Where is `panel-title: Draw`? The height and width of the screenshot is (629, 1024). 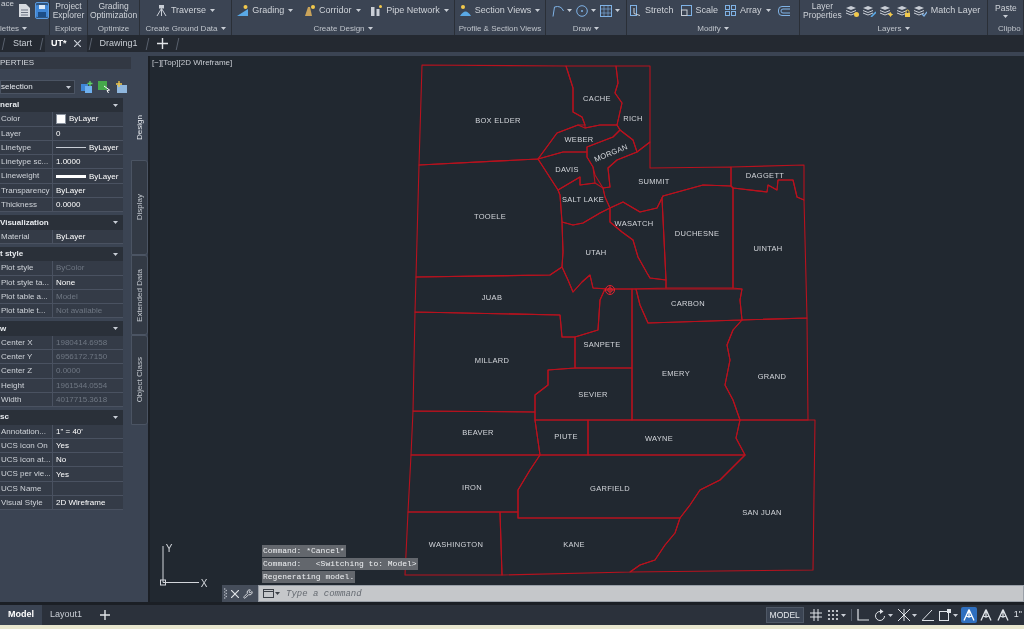
panel-title: Draw is located at coordinates (586, 28).